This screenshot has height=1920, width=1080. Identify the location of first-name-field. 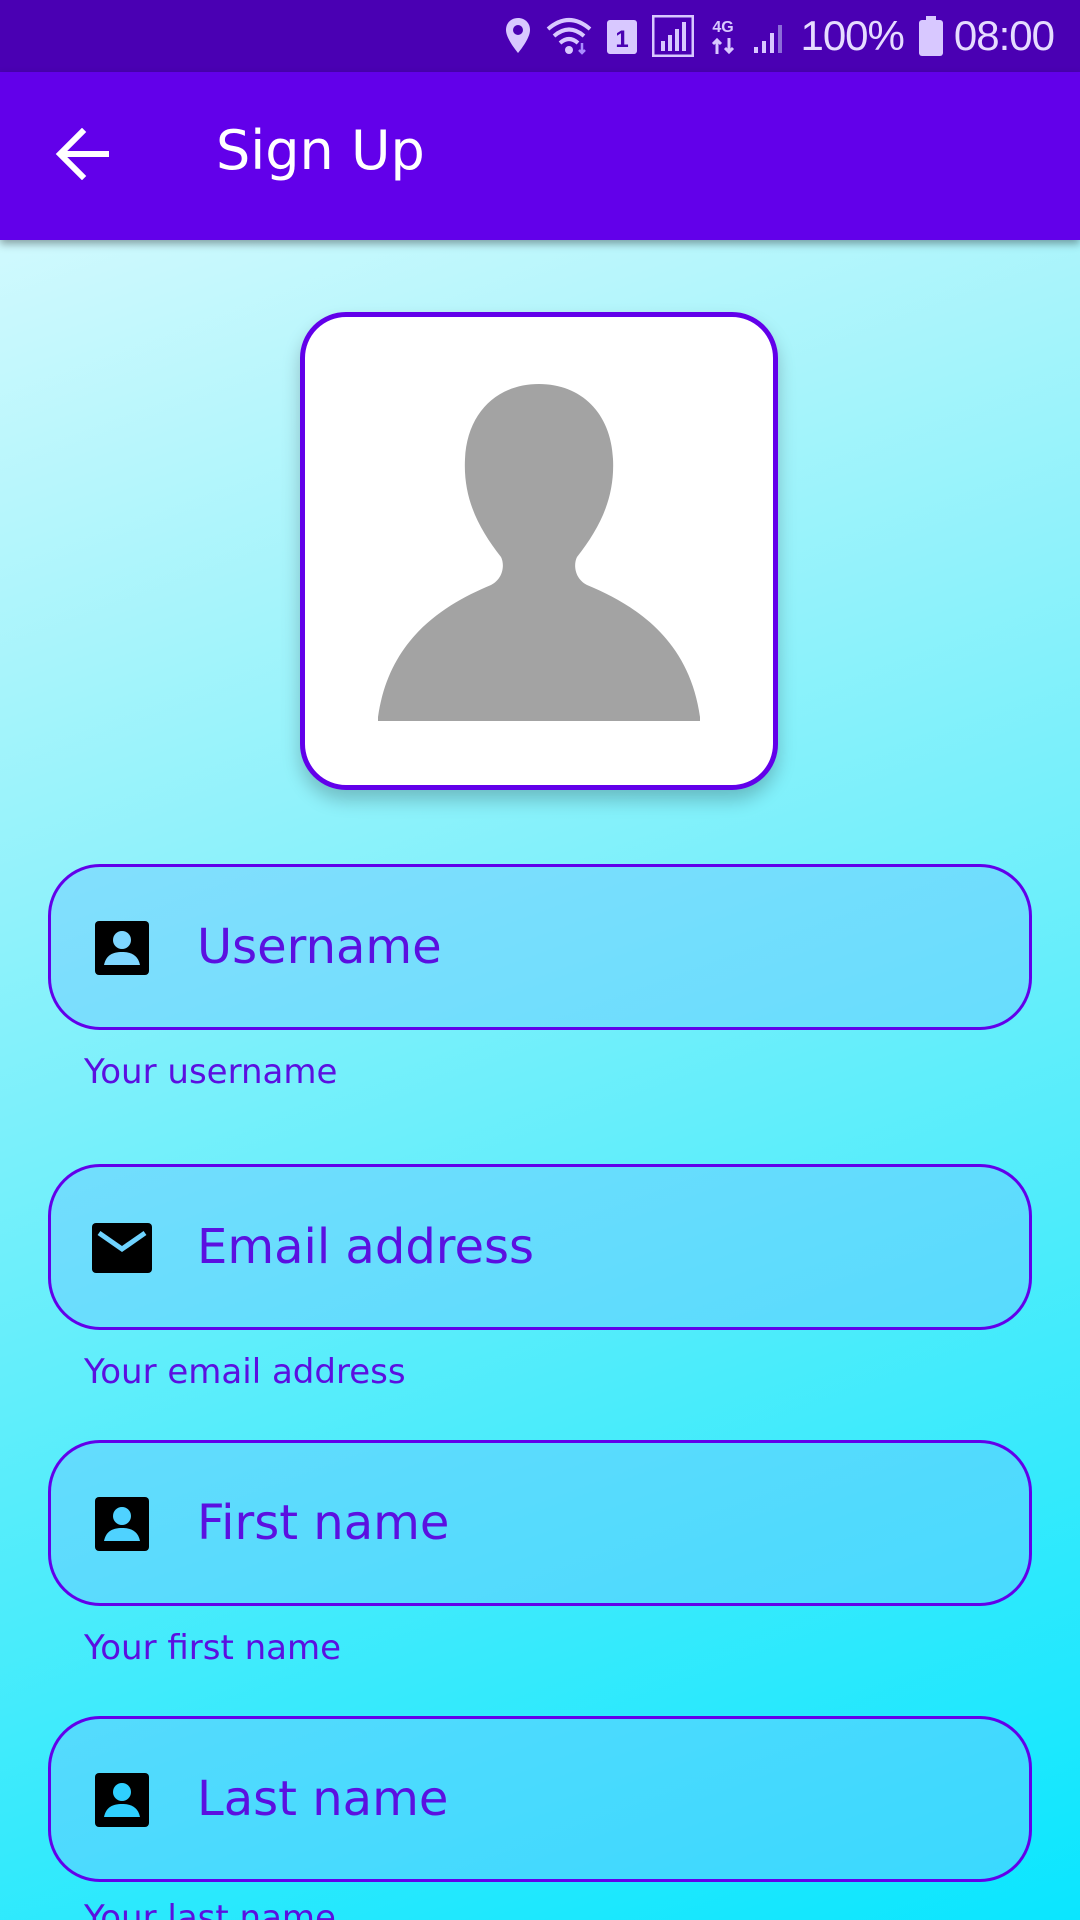
(540, 1523).